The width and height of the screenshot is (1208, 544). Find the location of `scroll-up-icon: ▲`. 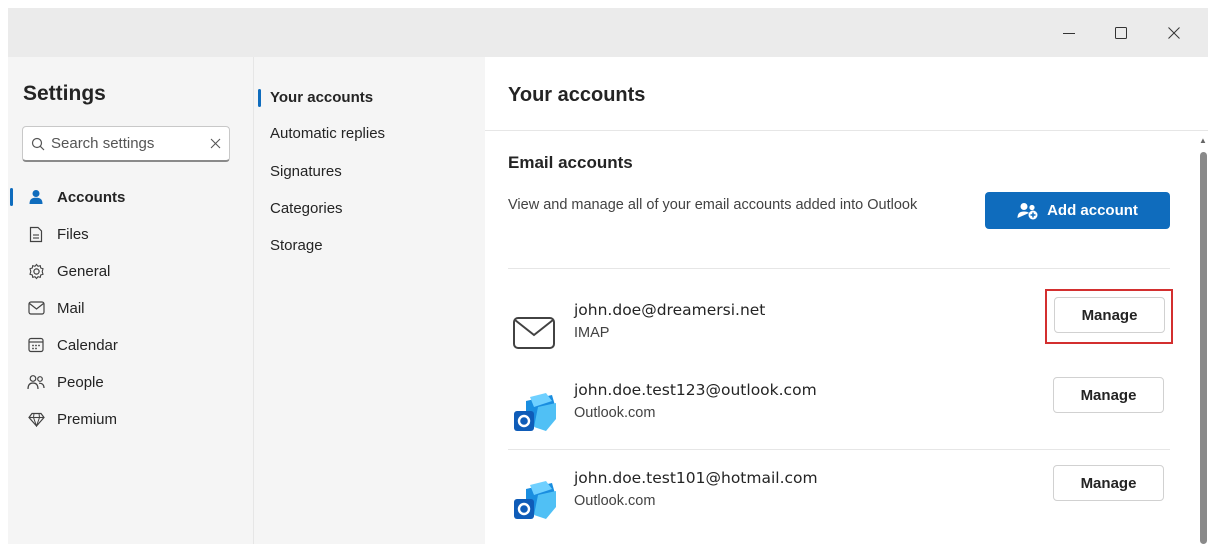

scroll-up-icon: ▲ is located at coordinates (1203, 140).